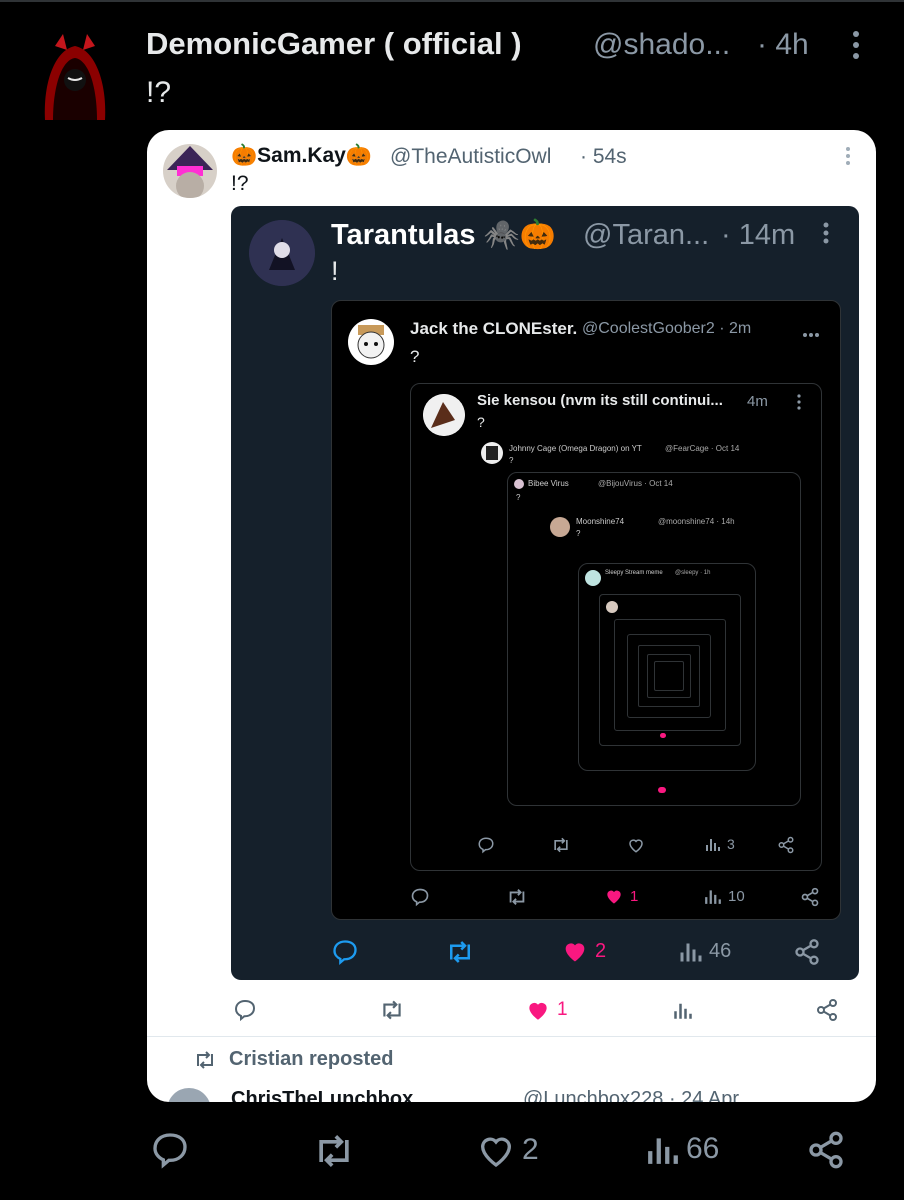 This screenshot has width=904, height=1200. Describe the element at coordinates (205, 1059) in the screenshot. I see `repost-small-icon` at that location.